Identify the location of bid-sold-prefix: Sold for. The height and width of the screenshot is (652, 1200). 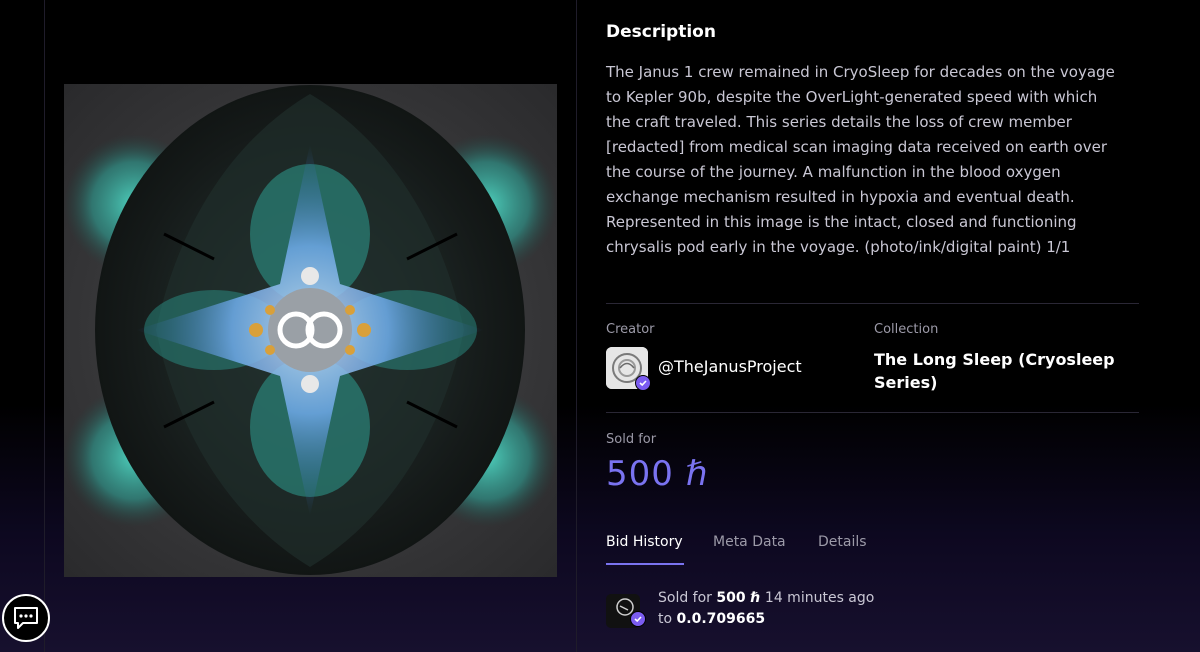
(685, 598).